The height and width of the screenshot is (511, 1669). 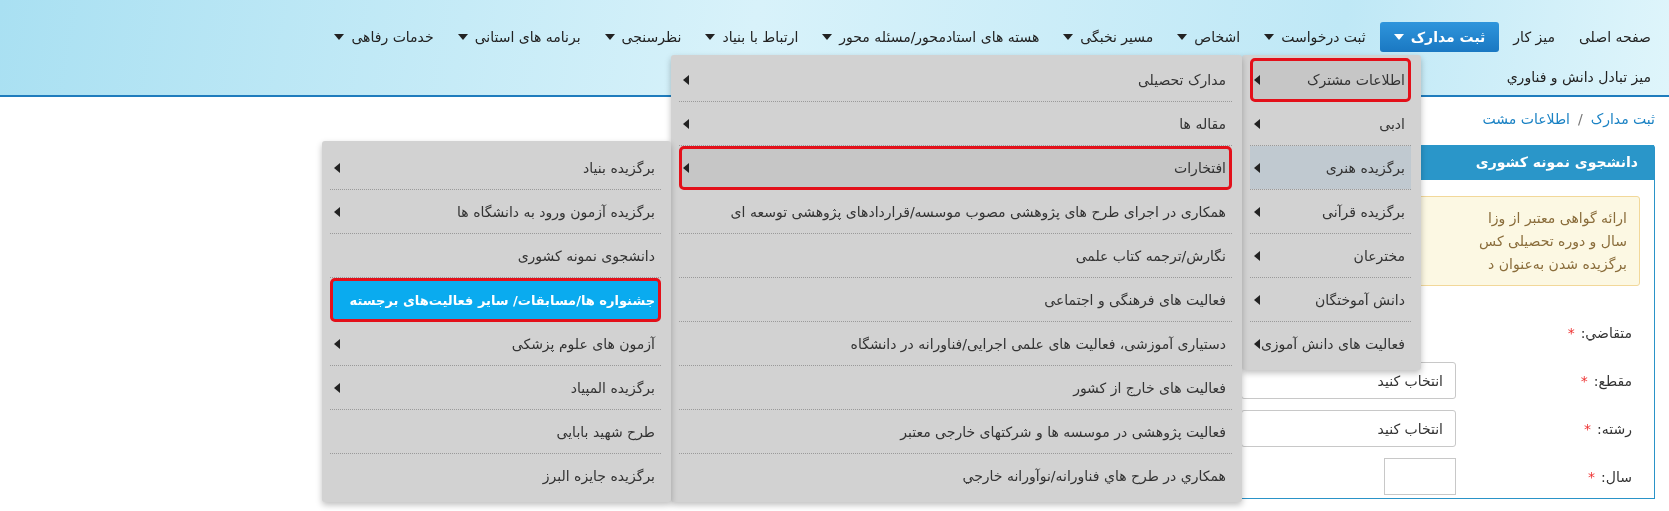 What do you see at coordinates (1330, 124) in the screenshot?
I see `menu-item: ادبی` at bounding box center [1330, 124].